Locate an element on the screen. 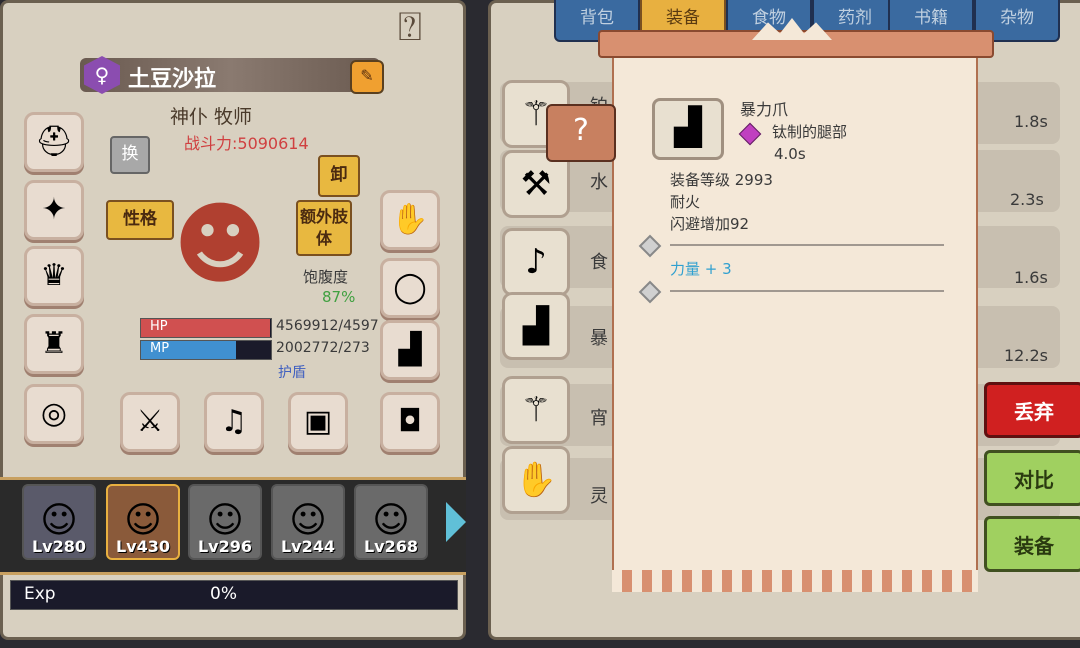  mp-value: 2002772/273 is located at coordinates (323, 348).